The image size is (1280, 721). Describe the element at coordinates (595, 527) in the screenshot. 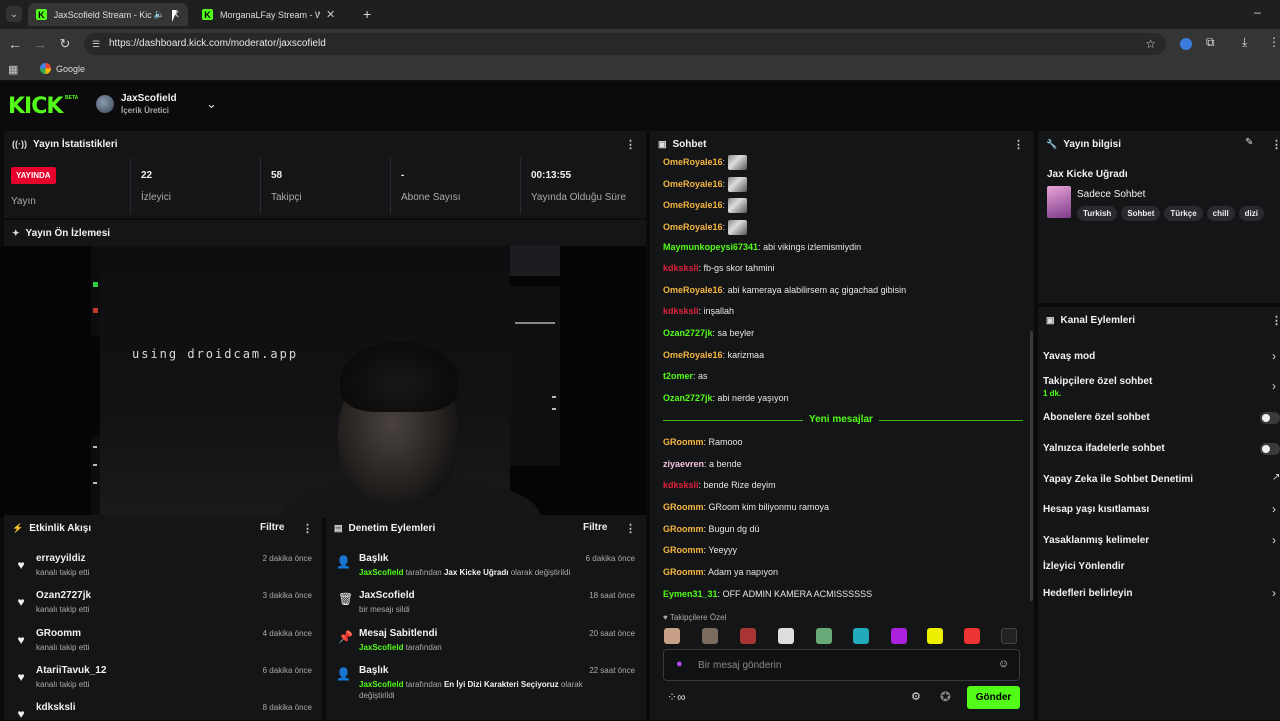

I see `moderation-filter-button: Filtre` at that location.